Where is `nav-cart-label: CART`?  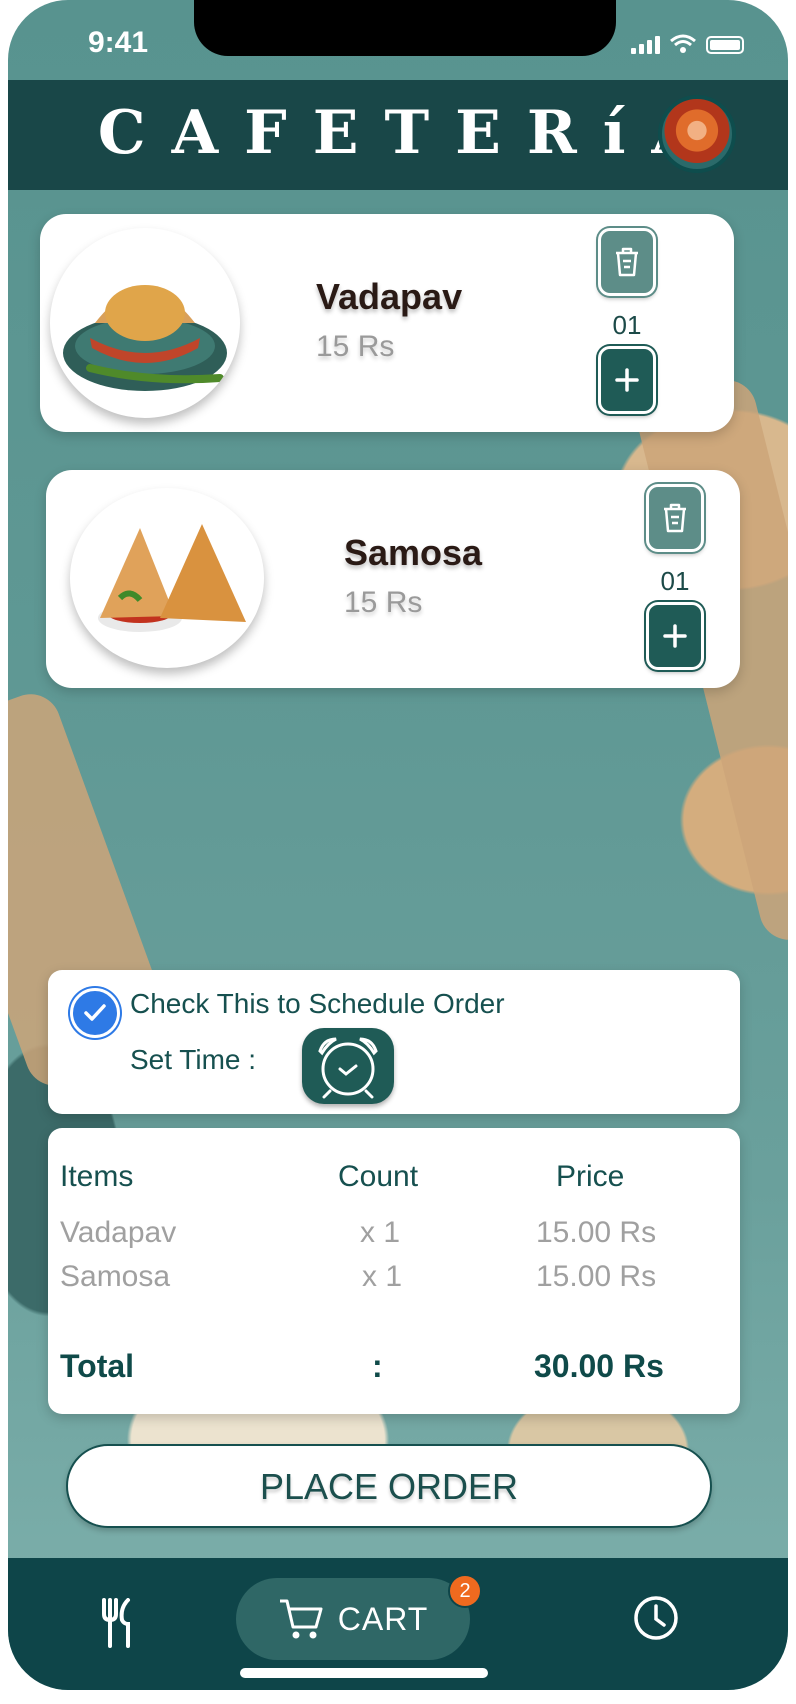 nav-cart-label: CART is located at coordinates (383, 1618).